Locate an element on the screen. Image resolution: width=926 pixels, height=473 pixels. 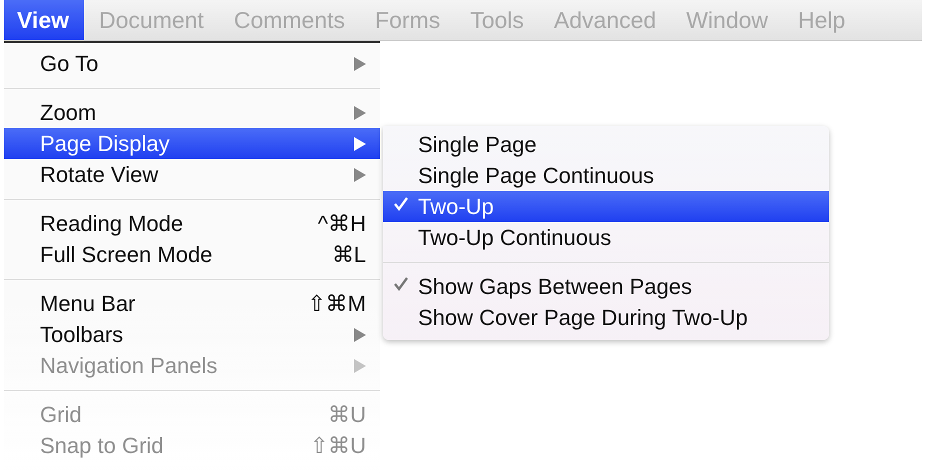
menu-item: Reading Mode ^⌘H is located at coordinates (192, 223).